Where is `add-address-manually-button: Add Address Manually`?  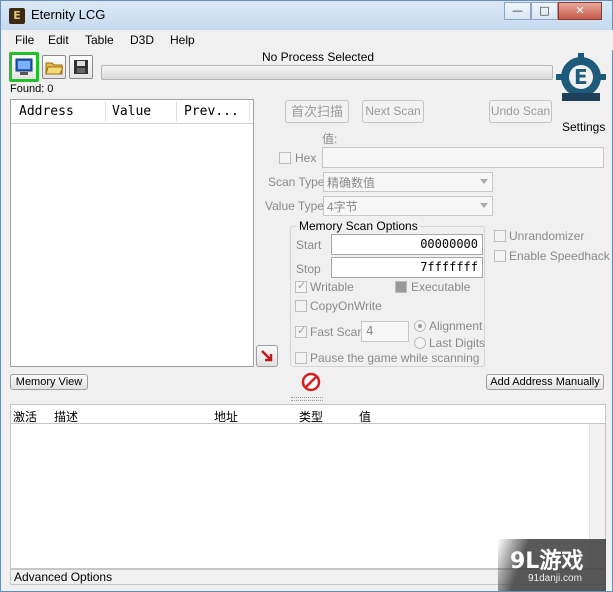 add-address-manually-button: Add Address Manually is located at coordinates (545, 382).